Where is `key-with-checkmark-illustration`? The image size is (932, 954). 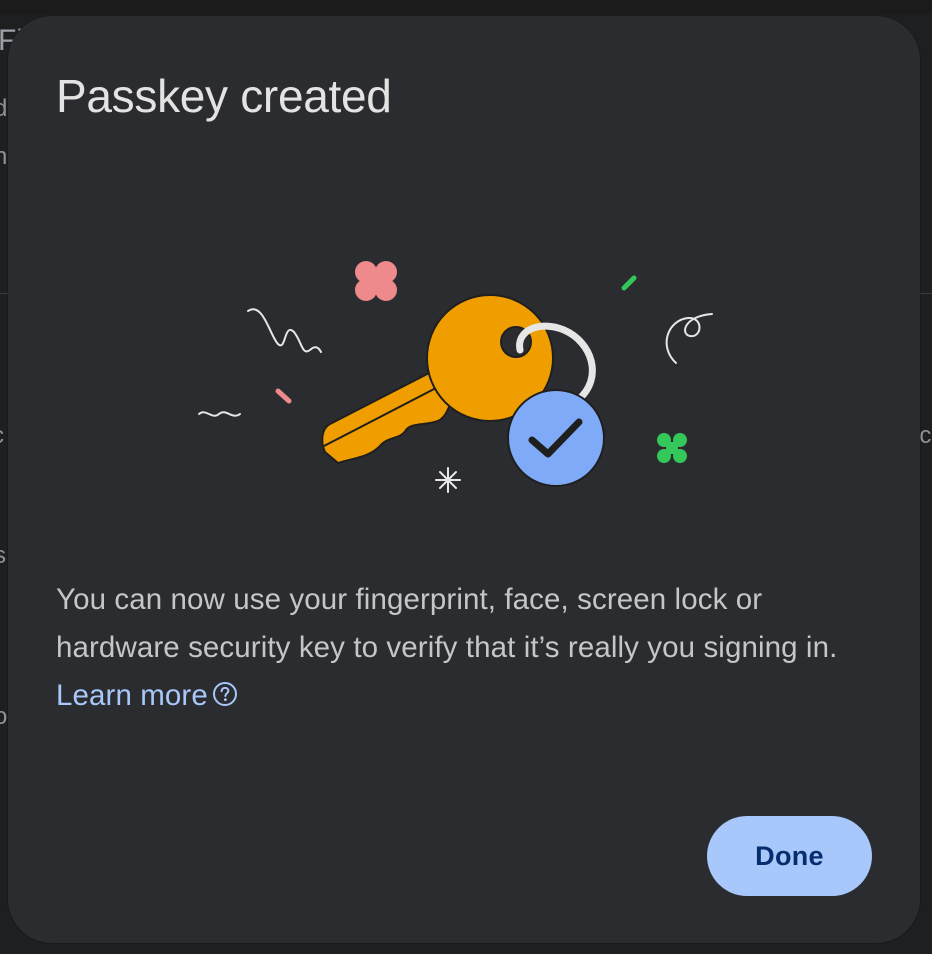 key-with-checkmark-illustration is located at coordinates (455, 377).